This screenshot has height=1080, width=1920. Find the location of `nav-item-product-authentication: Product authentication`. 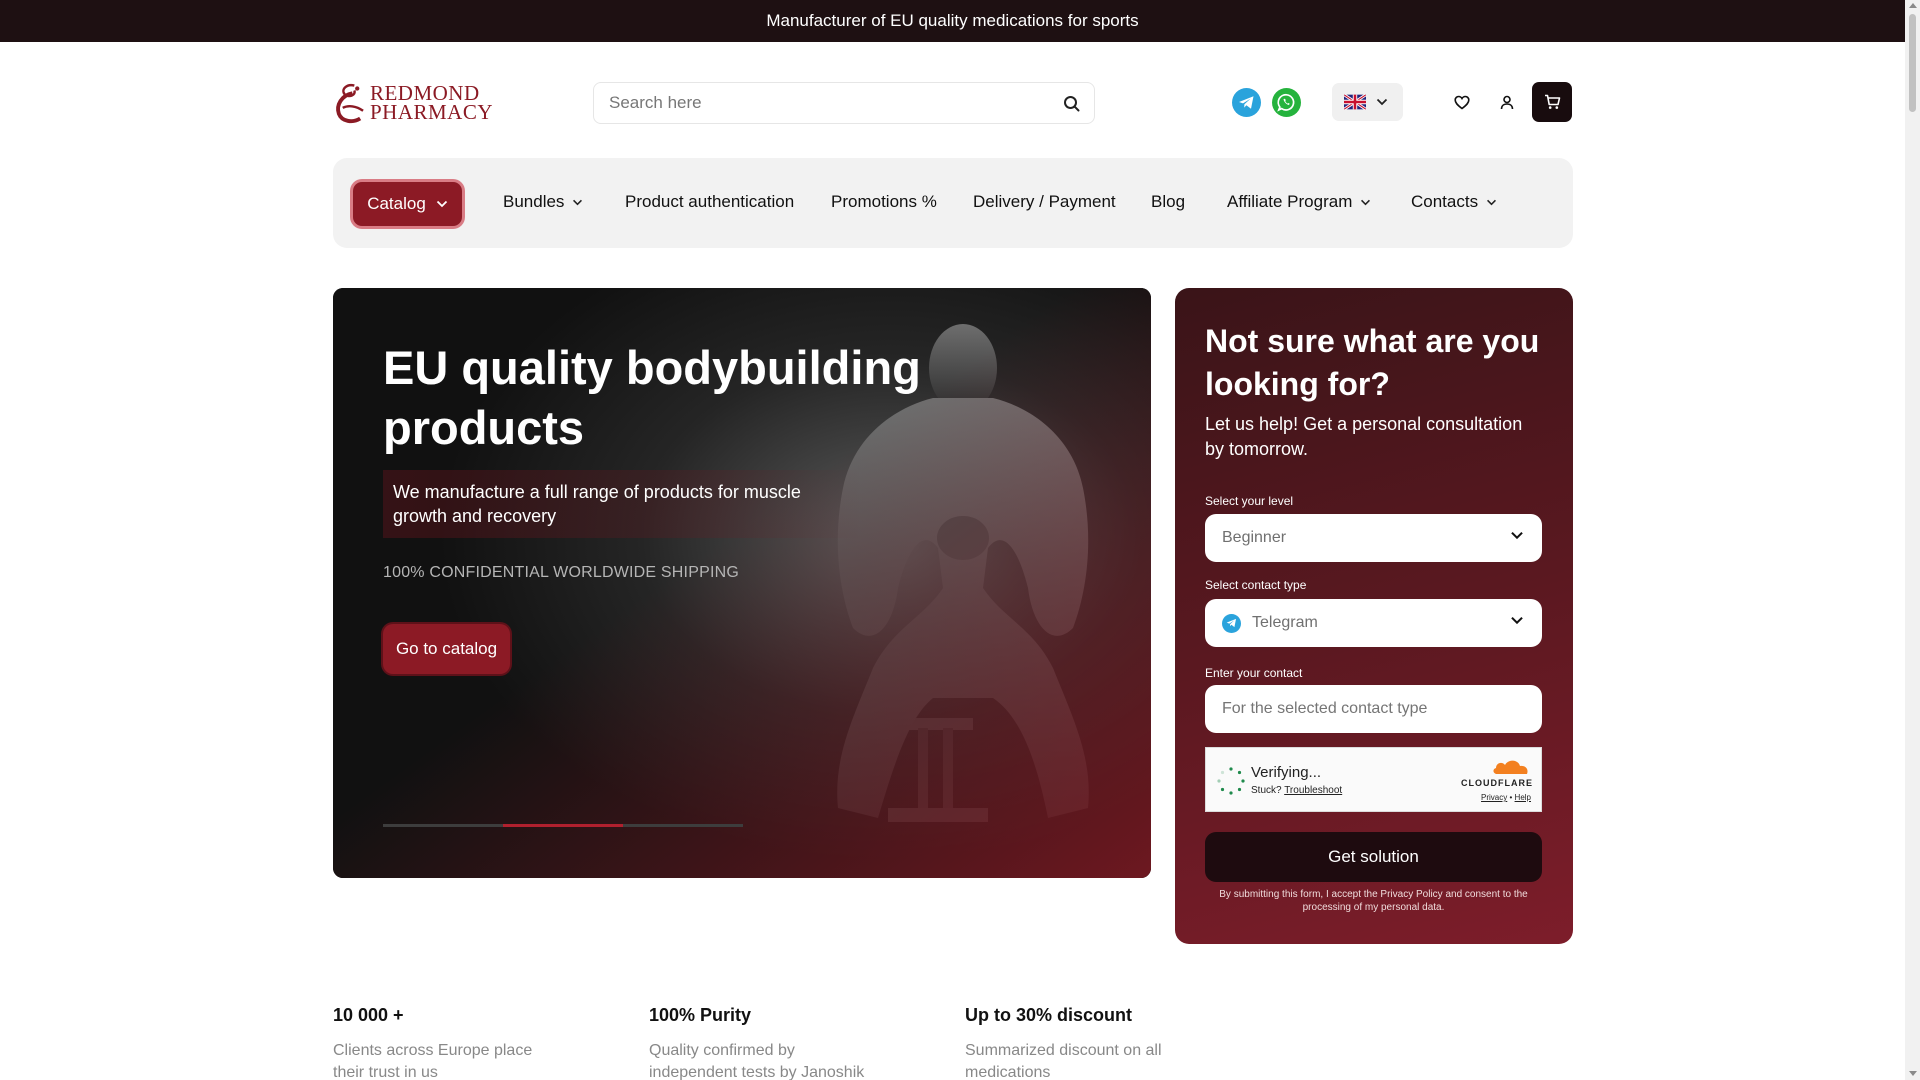

nav-item-product-authentication: Product authentication is located at coordinates (709, 202).